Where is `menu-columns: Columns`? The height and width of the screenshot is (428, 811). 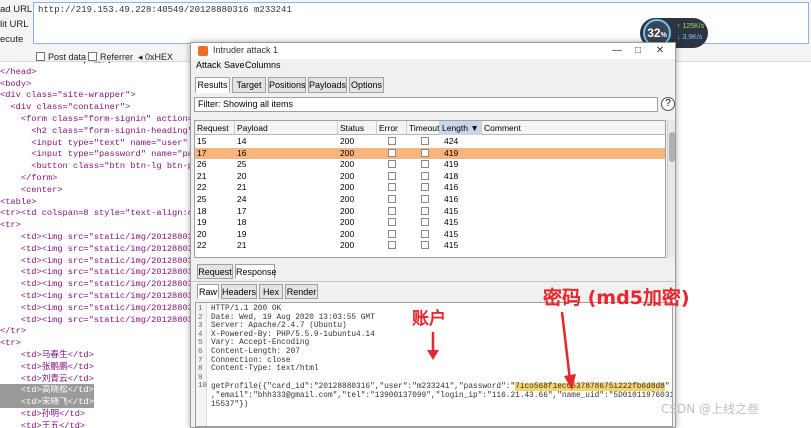
menu-columns: Columns is located at coordinates (263, 65).